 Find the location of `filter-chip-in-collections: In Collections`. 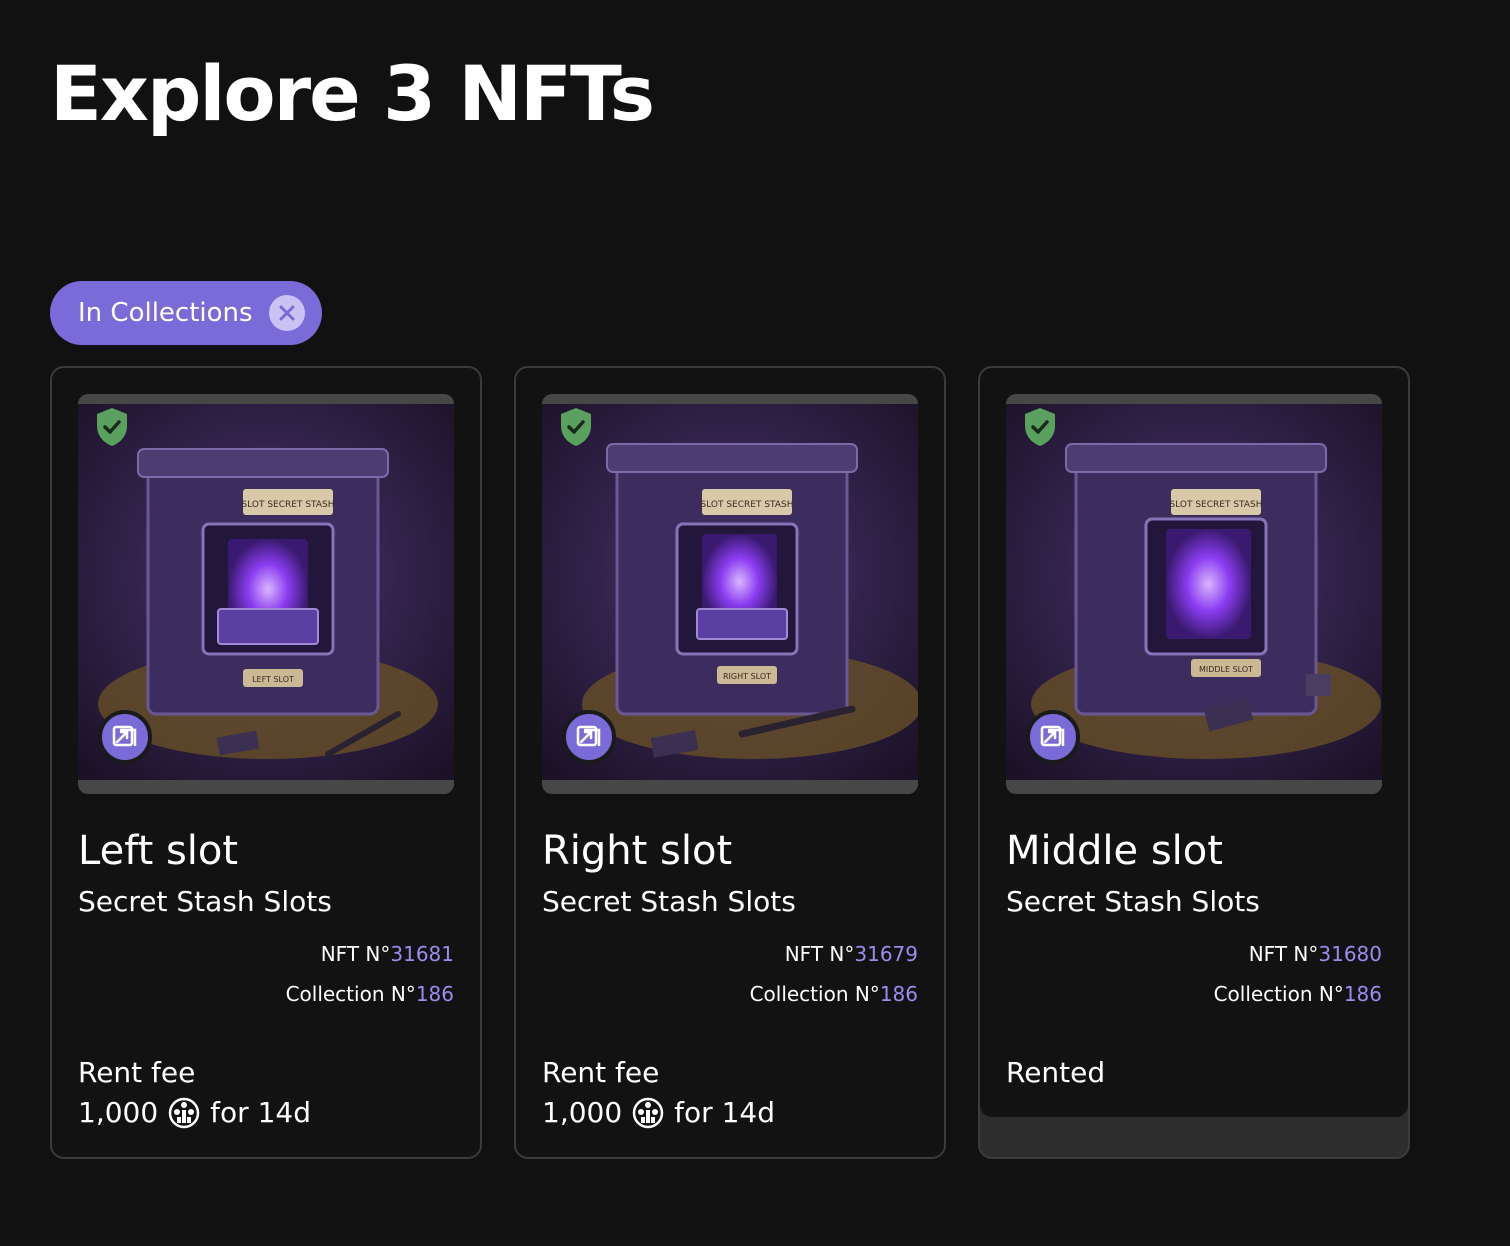

filter-chip-in-collections: In Collections is located at coordinates (186, 313).